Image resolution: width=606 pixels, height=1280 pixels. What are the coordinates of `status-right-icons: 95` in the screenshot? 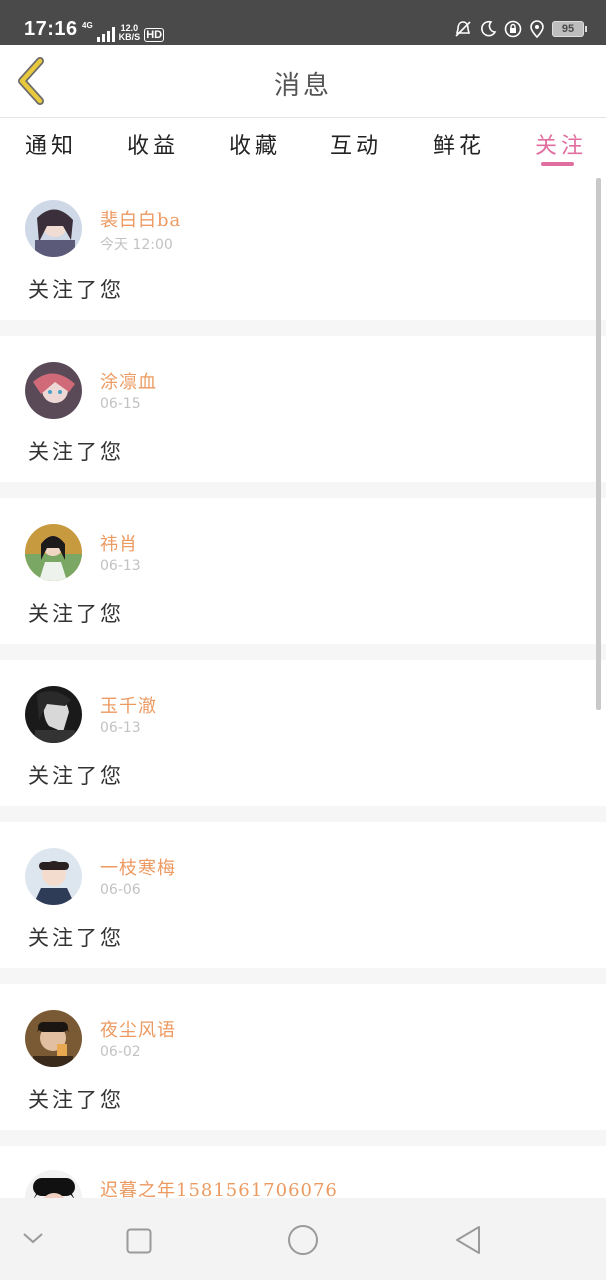 It's located at (520, 29).